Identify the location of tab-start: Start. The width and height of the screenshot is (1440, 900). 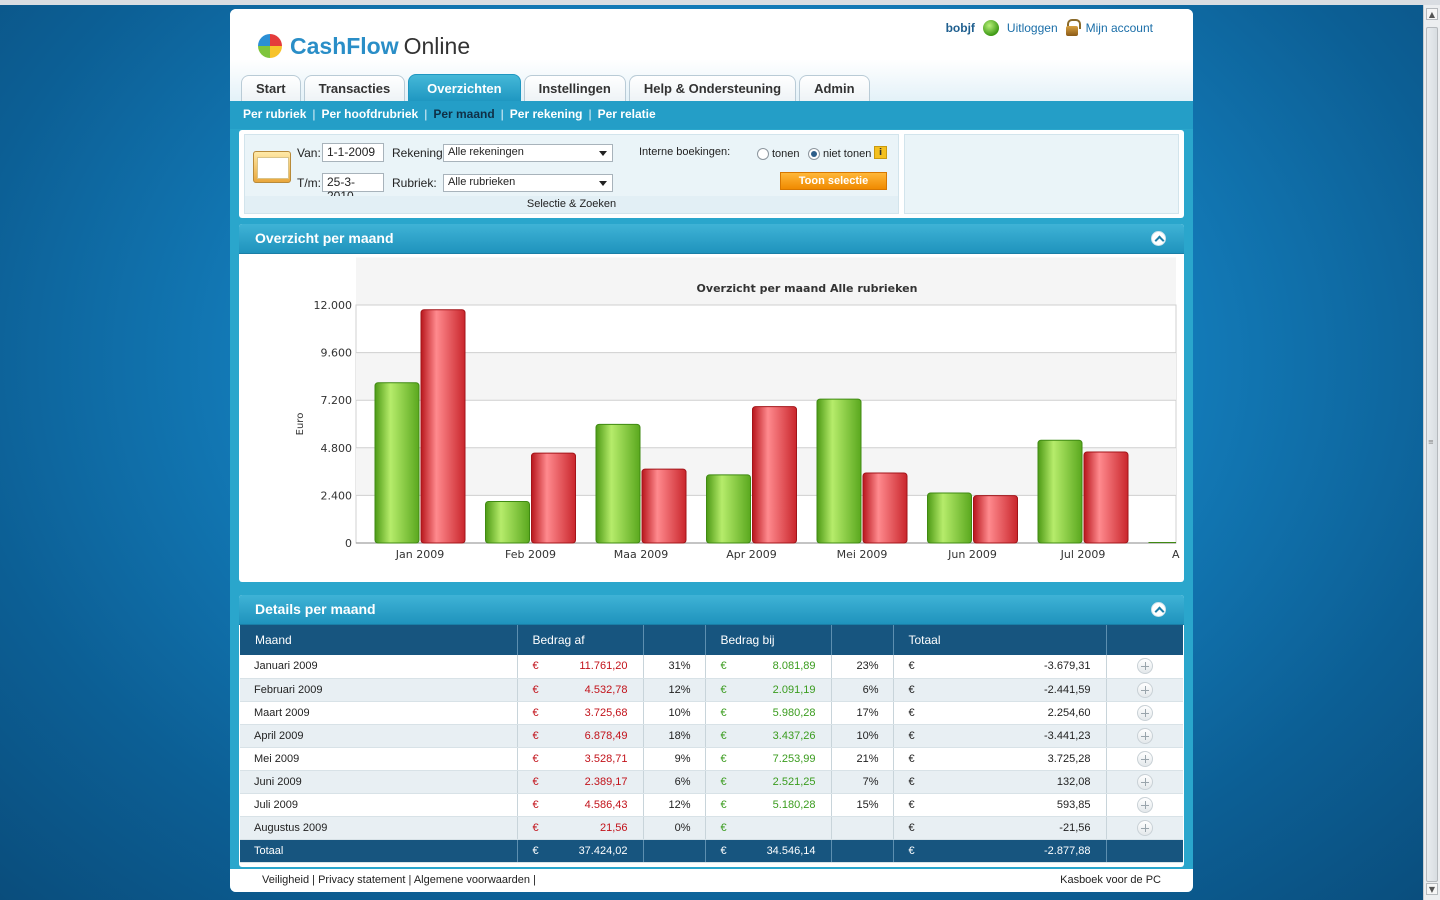
(271, 88).